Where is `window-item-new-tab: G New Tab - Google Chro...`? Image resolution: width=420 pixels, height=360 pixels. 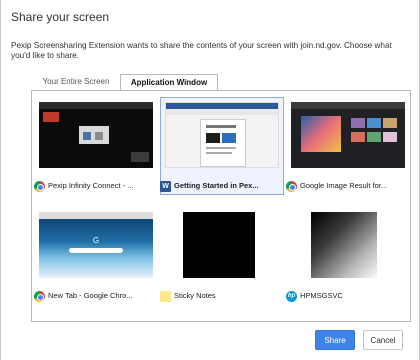
window-item-new-tab: G New Tab - Google Chro... is located at coordinates (96, 262).